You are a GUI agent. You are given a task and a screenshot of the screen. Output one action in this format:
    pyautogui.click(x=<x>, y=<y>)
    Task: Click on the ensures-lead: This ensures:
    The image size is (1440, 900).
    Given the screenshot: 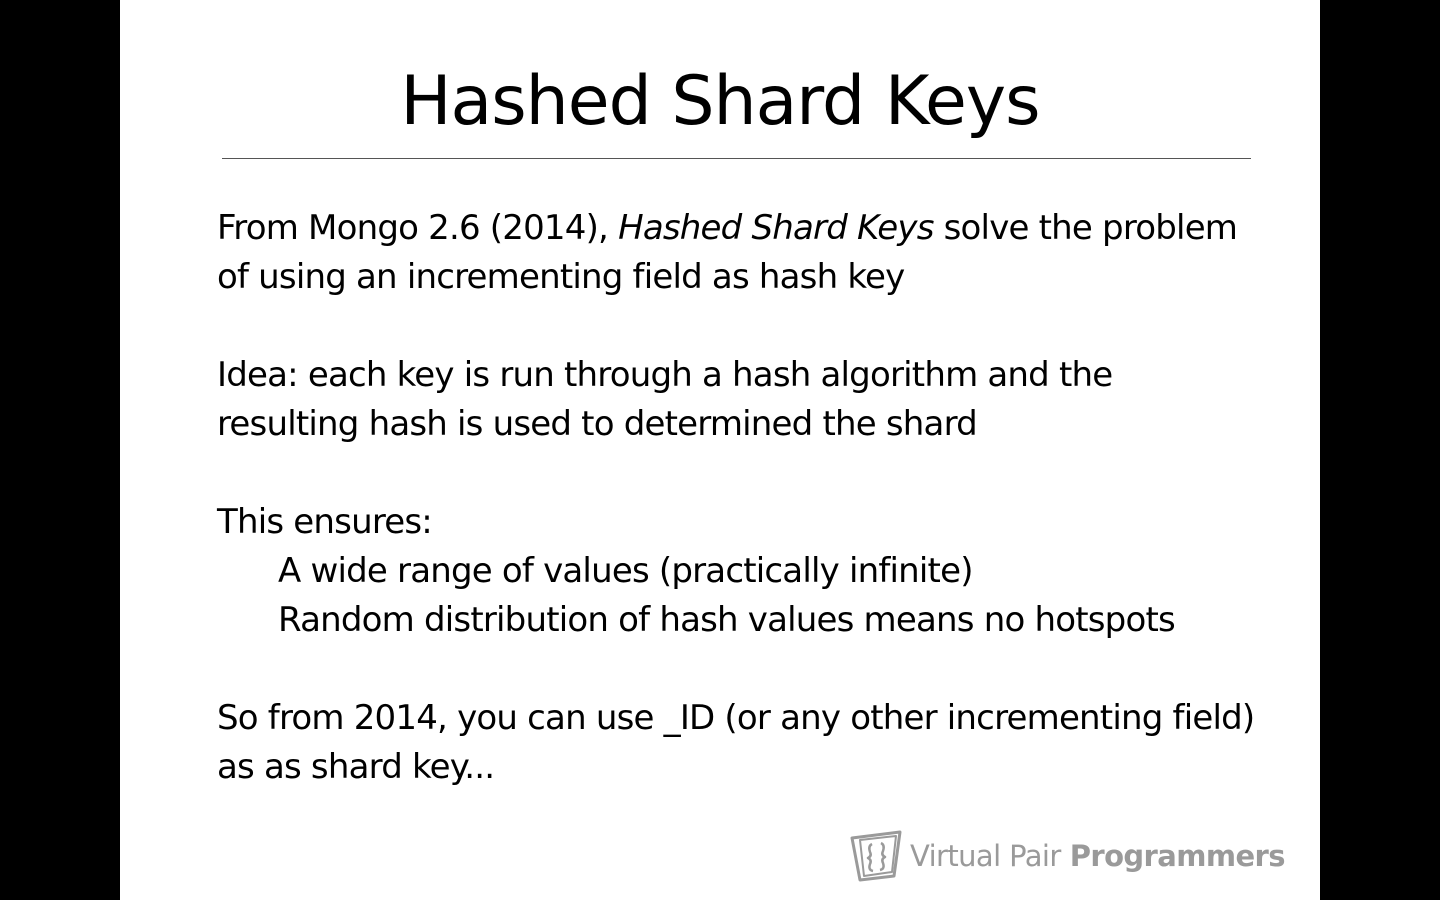 What is the action you would take?
    pyautogui.click(x=325, y=522)
    